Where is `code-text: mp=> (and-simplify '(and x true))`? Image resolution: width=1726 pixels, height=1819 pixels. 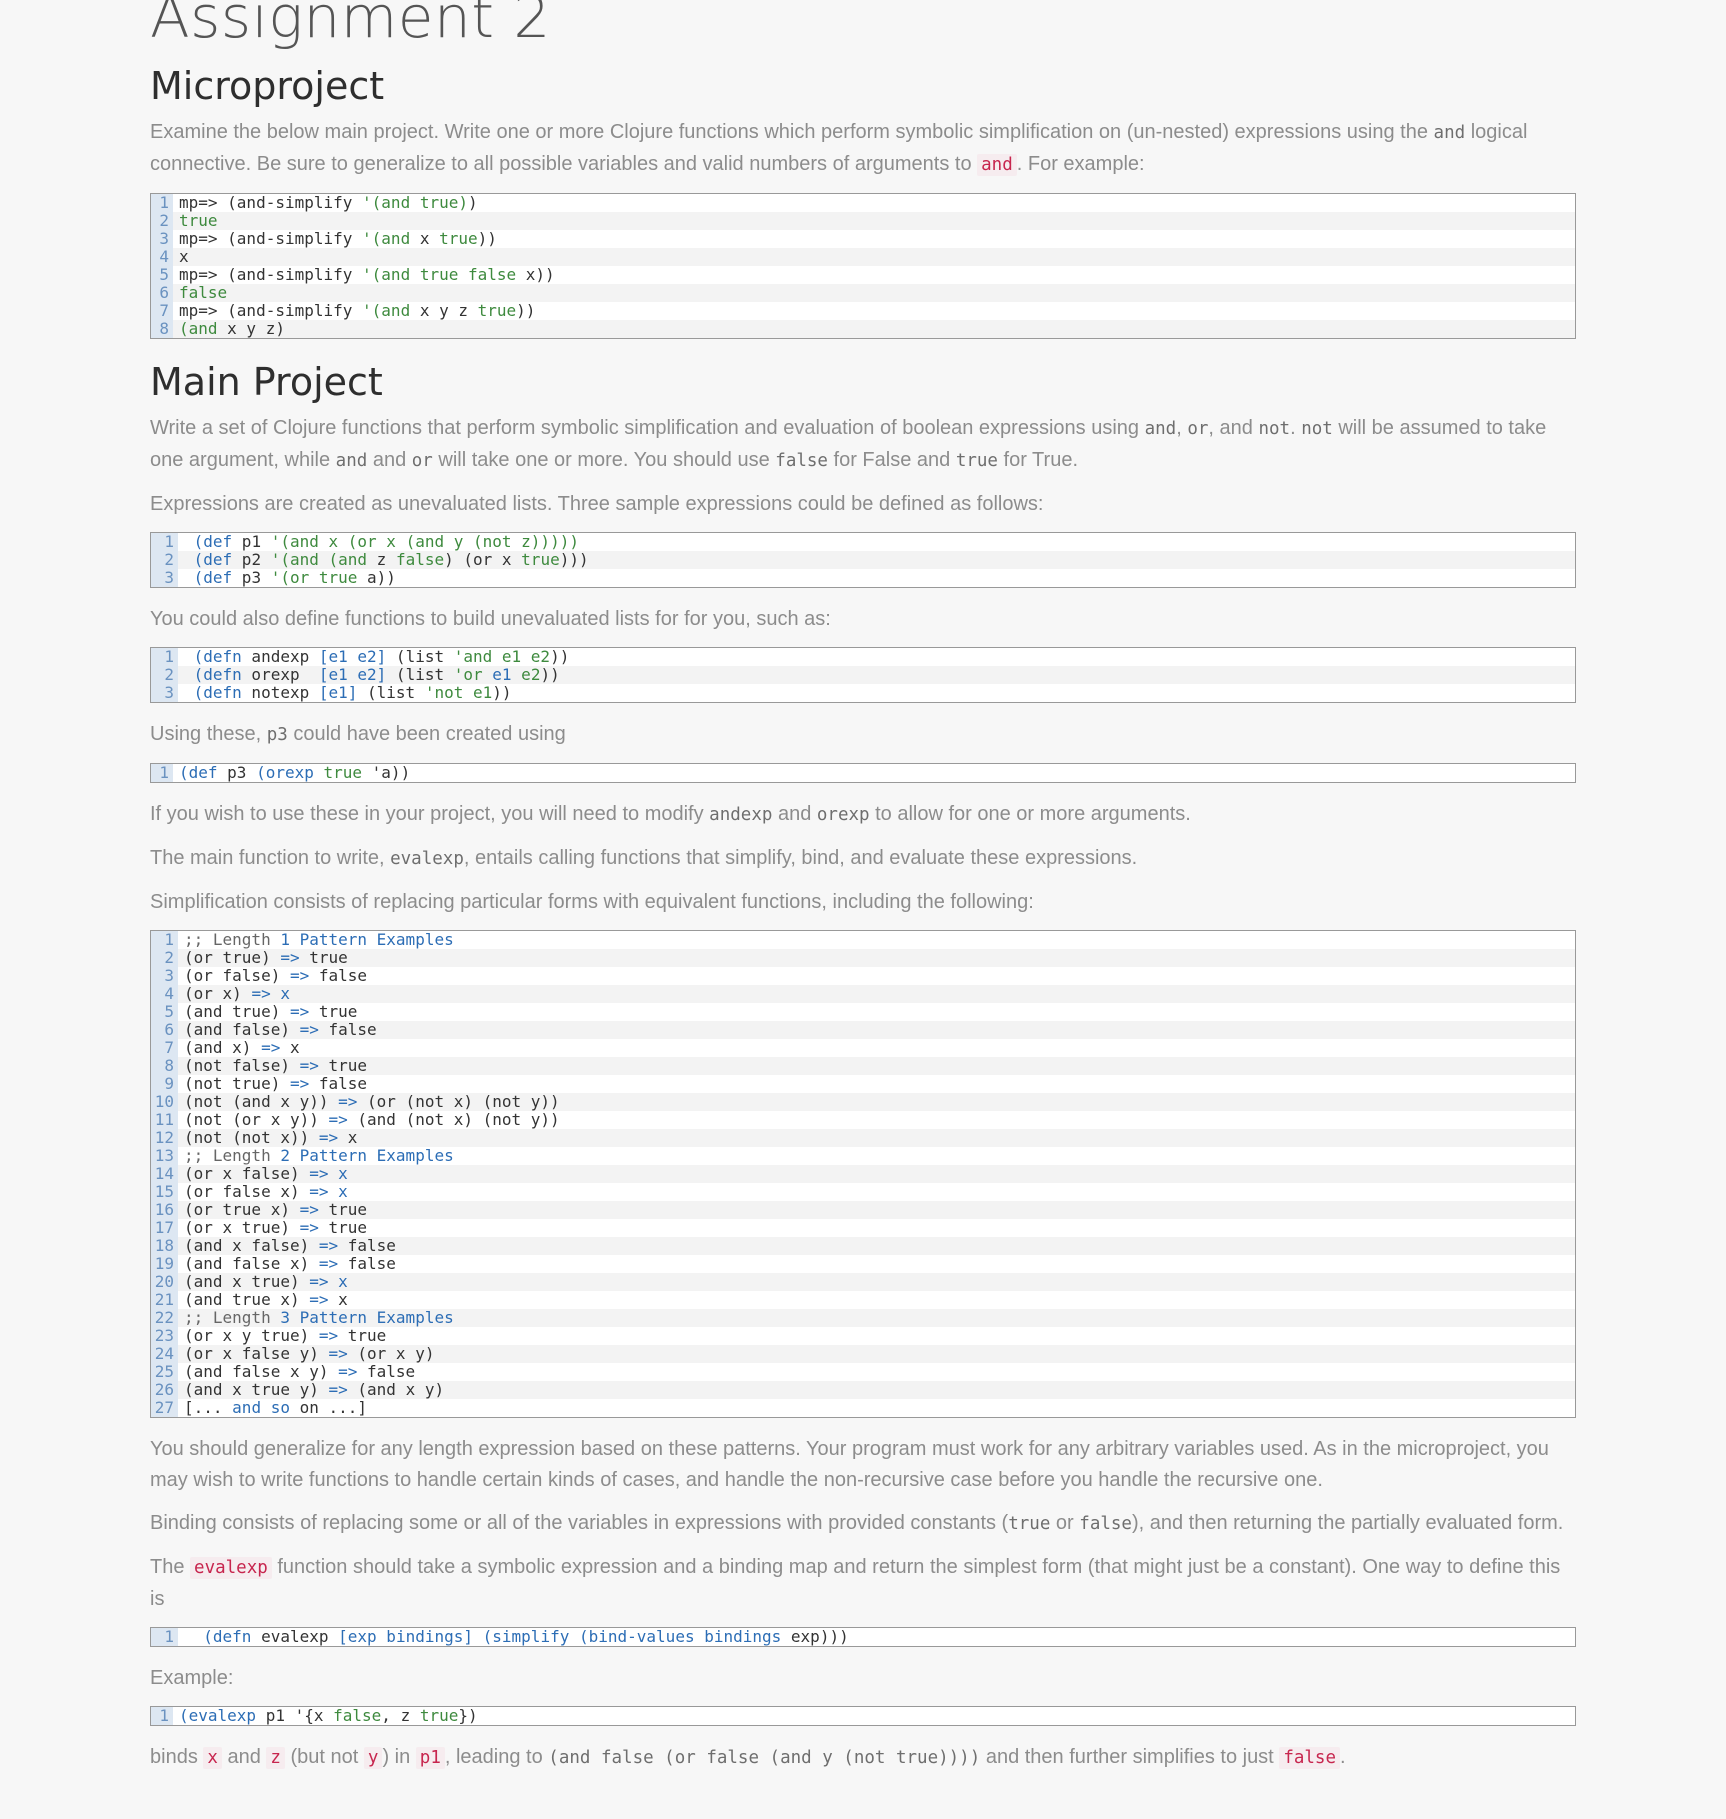 code-text: mp=> (and-simplify '(and x true)) is located at coordinates (335, 239).